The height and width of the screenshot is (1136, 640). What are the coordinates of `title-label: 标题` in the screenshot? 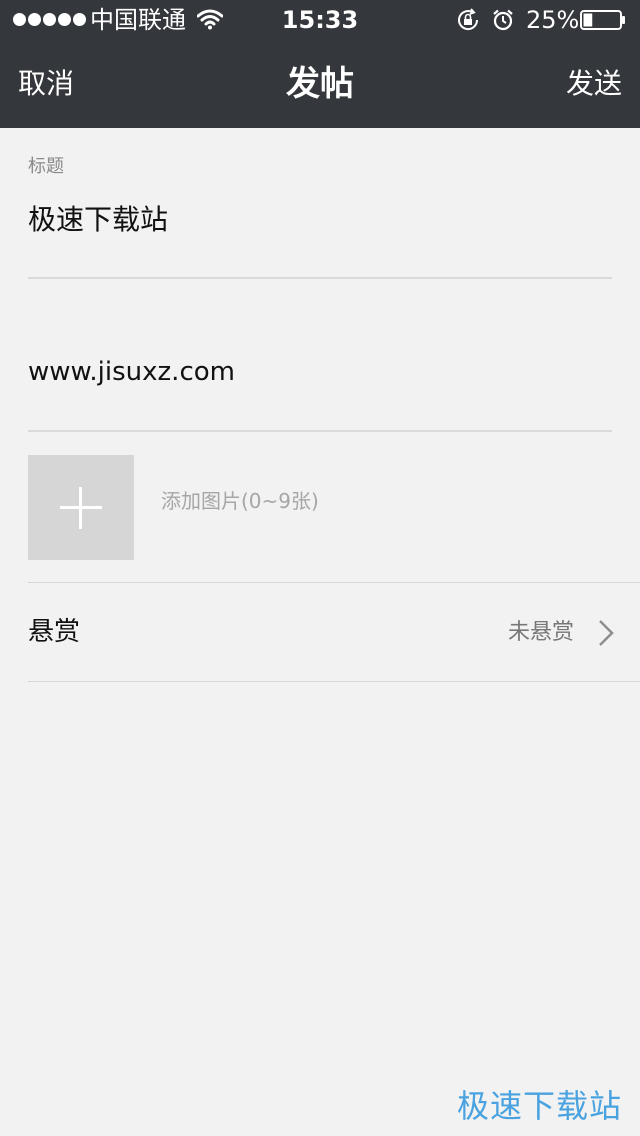 It's located at (46, 166).